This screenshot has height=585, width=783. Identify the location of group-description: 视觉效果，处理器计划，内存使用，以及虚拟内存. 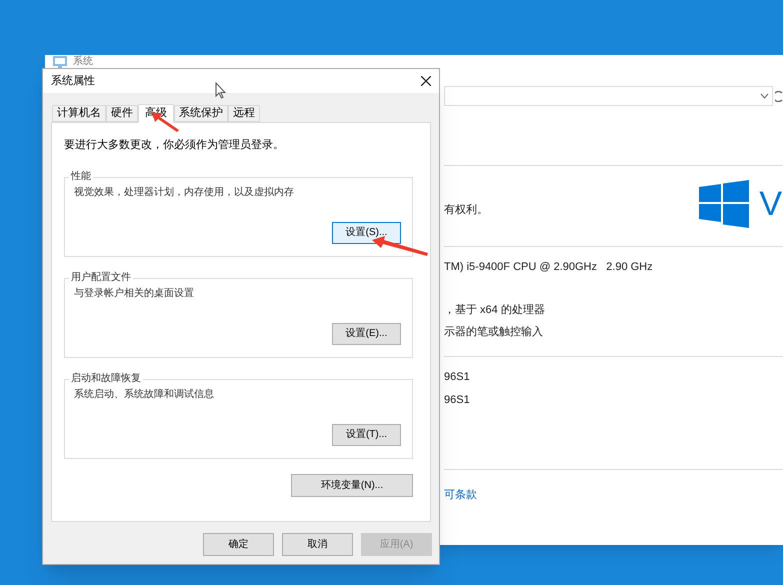
(184, 193).